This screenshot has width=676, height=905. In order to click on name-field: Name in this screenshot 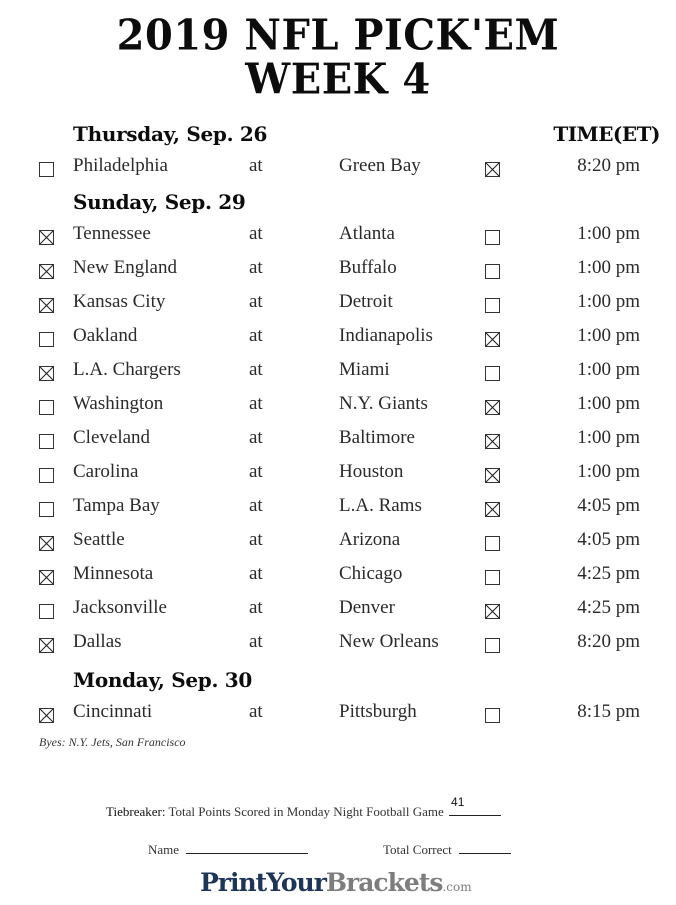, I will do `click(228, 849)`.